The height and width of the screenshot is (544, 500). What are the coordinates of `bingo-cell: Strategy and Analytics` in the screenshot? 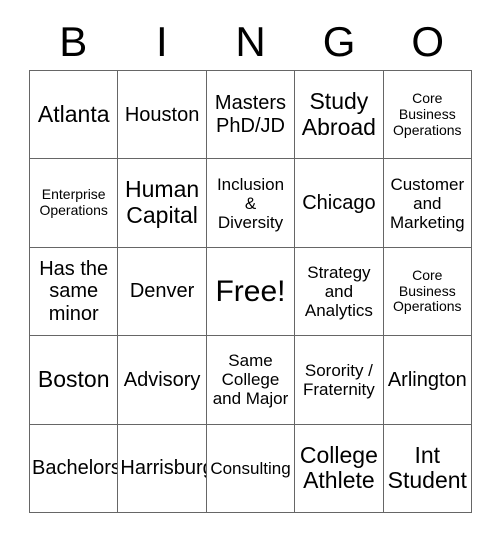 It's located at (339, 292).